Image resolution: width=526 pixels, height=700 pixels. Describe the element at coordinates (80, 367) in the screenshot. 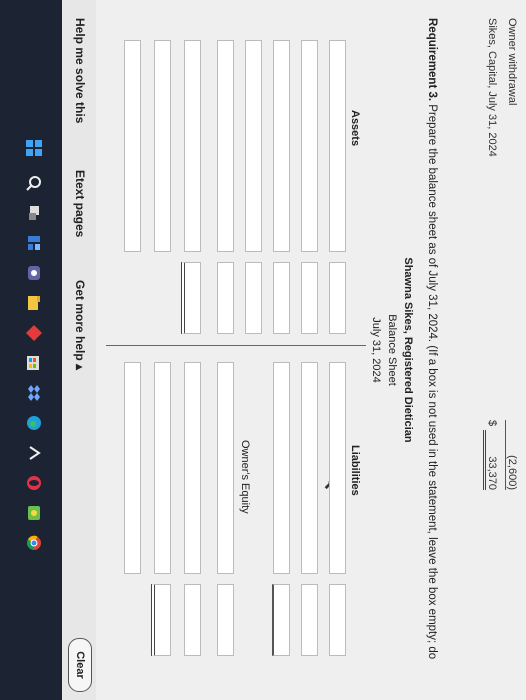

I see `caret-up-icon: ▴` at that location.